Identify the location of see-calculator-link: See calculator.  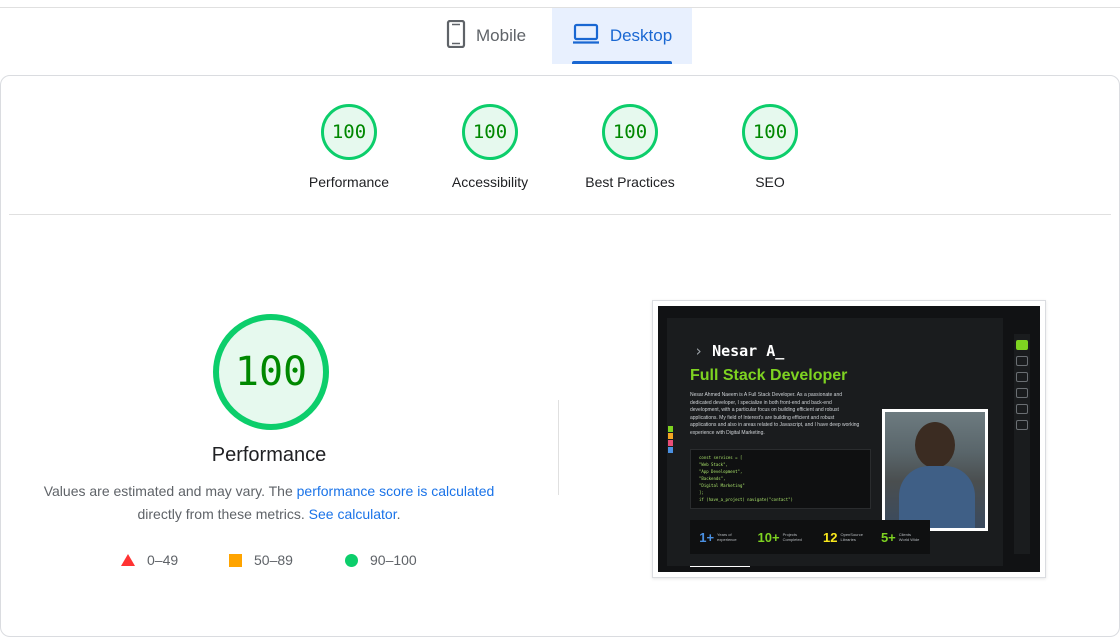
(353, 514).